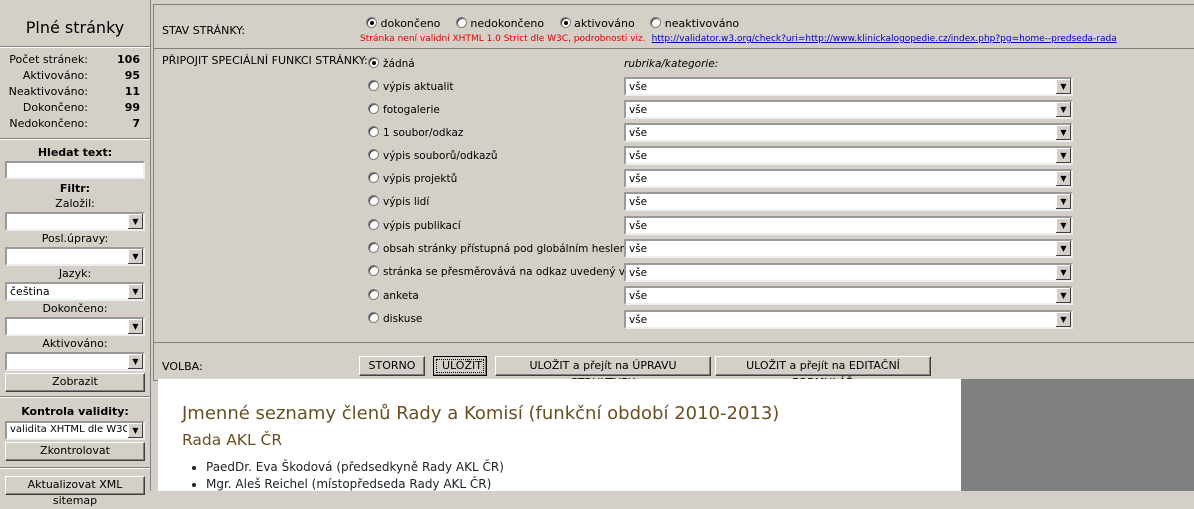 The height and width of the screenshot is (509, 1194). Describe the element at coordinates (411, 90) in the screenshot. I see `function-option-news: výpis aktualit` at that location.